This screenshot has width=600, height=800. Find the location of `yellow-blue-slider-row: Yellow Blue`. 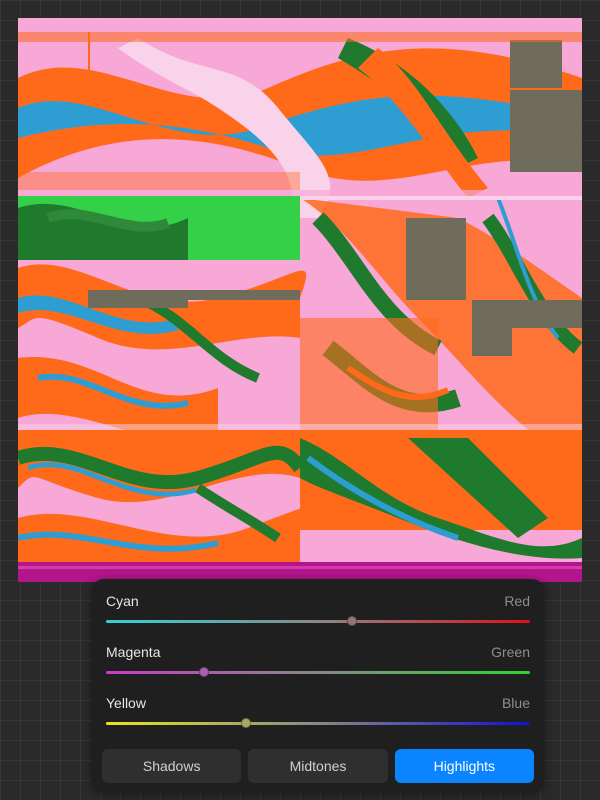

yellow-blue-slider-row: Yellow Blue is located at coordinates (318, 715).